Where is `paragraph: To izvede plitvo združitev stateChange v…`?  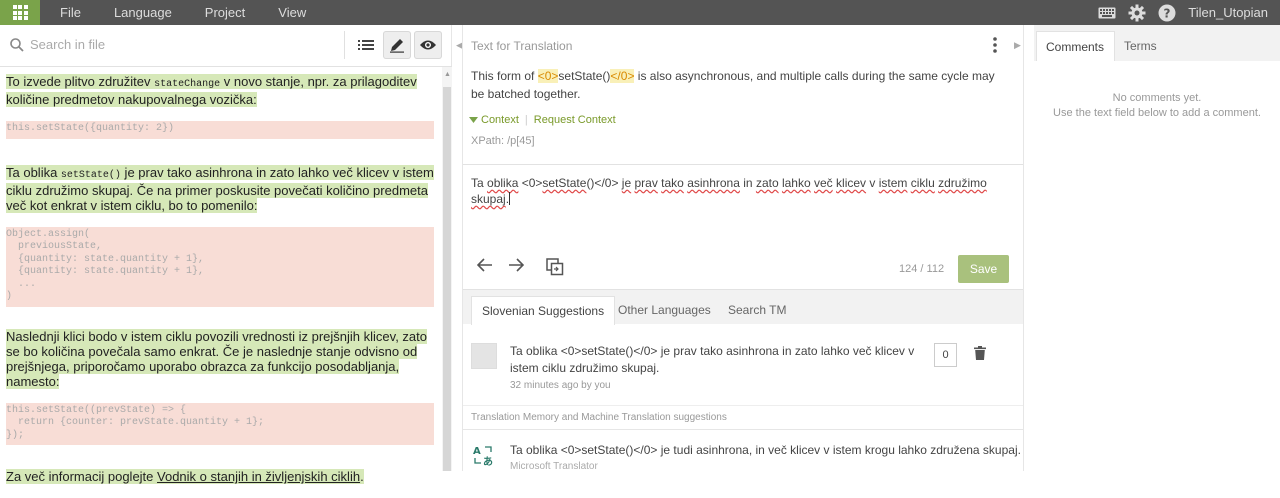
paragraph: To izvede plitvo združitev stateChange v… is located at coordinates (220, 90).